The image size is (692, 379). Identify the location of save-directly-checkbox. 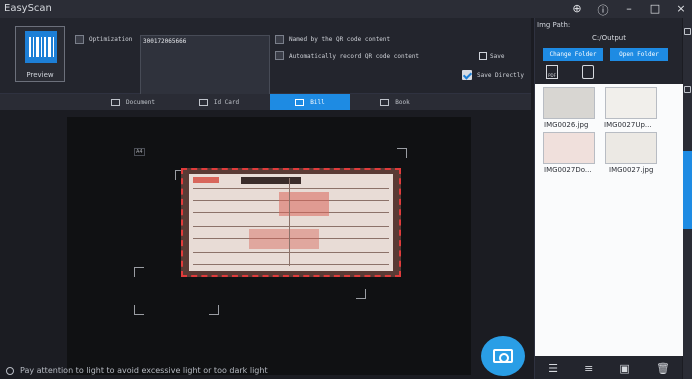
(467, 75).